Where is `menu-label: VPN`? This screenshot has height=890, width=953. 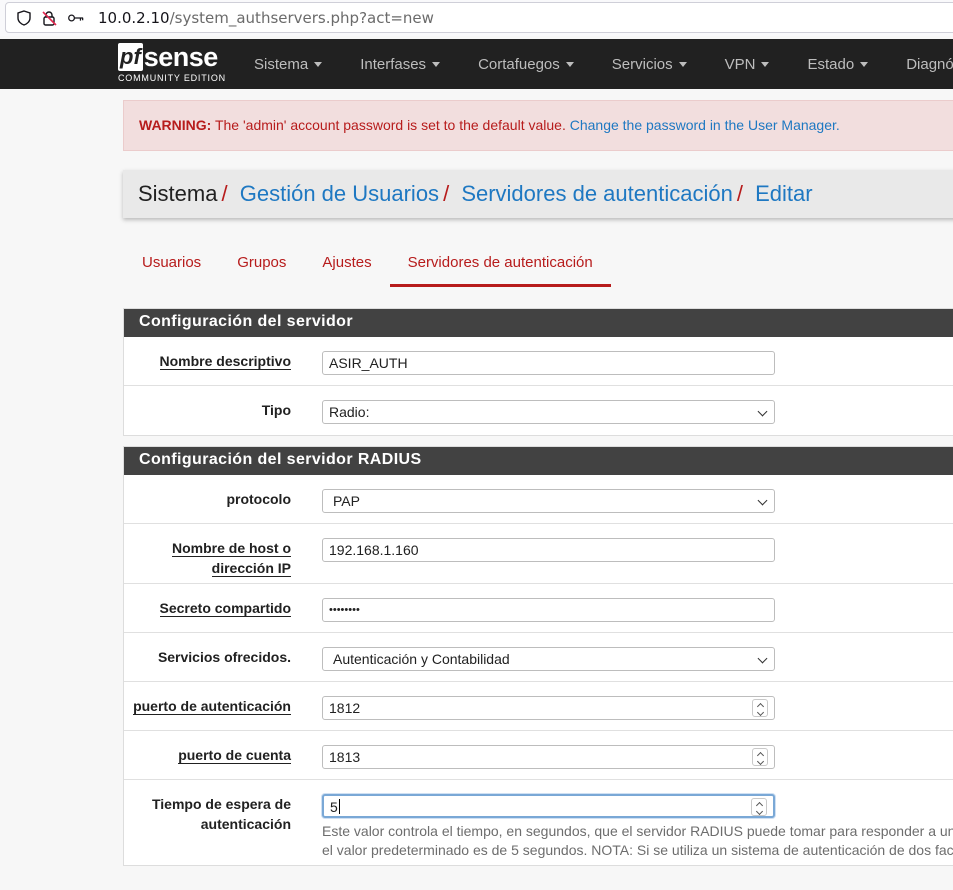
menu-label: VPN is located at coordinates (740, 64).